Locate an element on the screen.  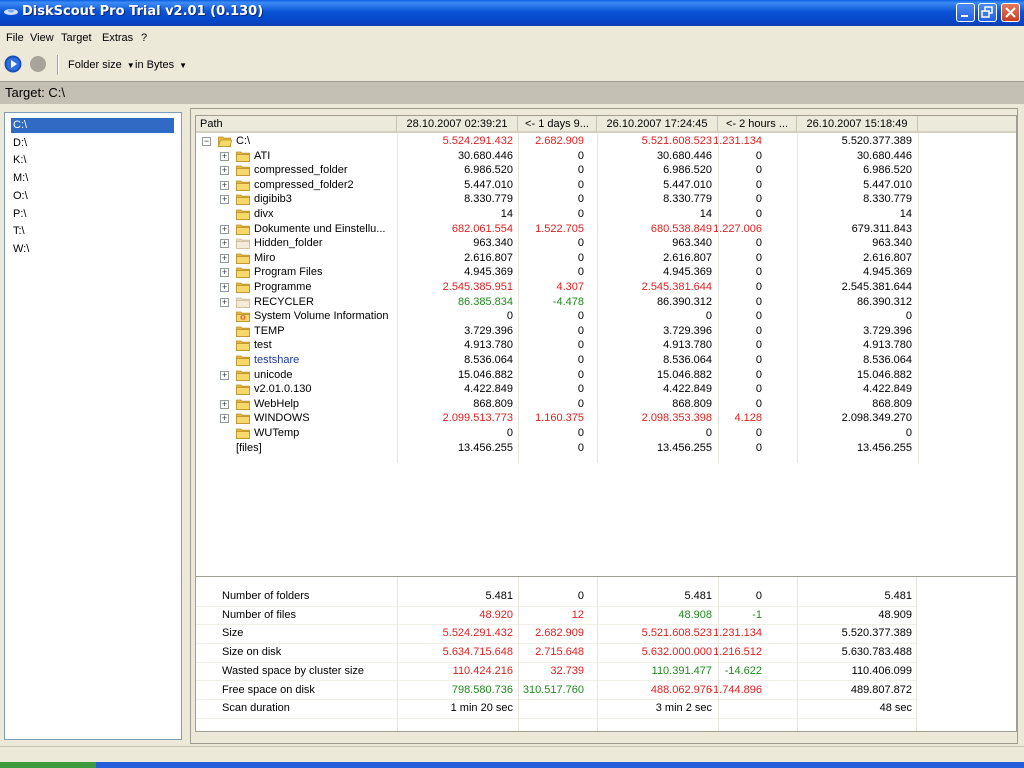
mode-dropdown: Folder size ▼ is located at coordinates (101, 65).